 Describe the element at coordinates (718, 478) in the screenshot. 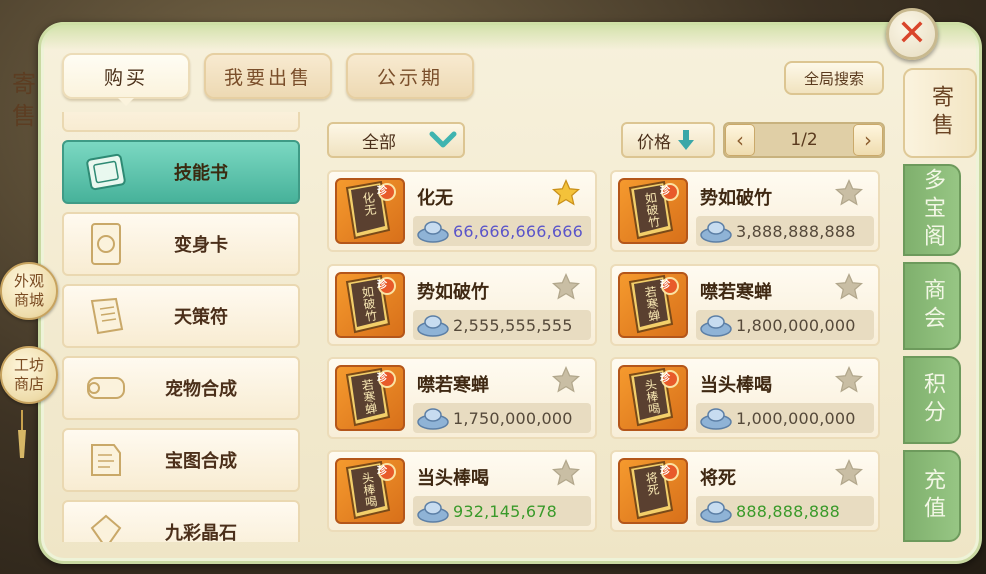

I see `item-name: 将死` at that location.